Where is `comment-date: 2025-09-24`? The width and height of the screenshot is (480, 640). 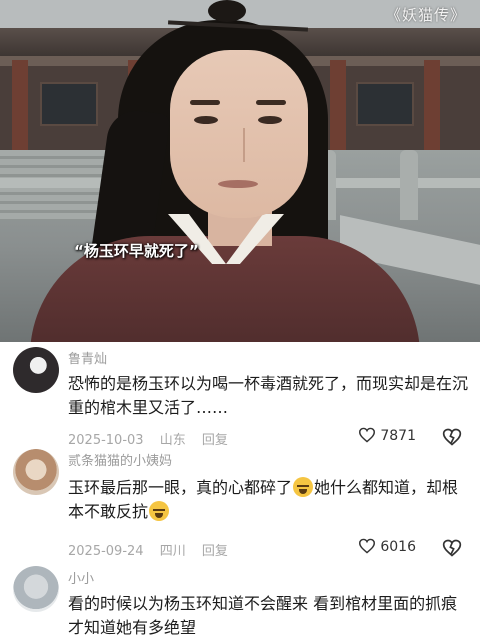 comment-date: 2025-09-24 is located at coordinates (106, 551).